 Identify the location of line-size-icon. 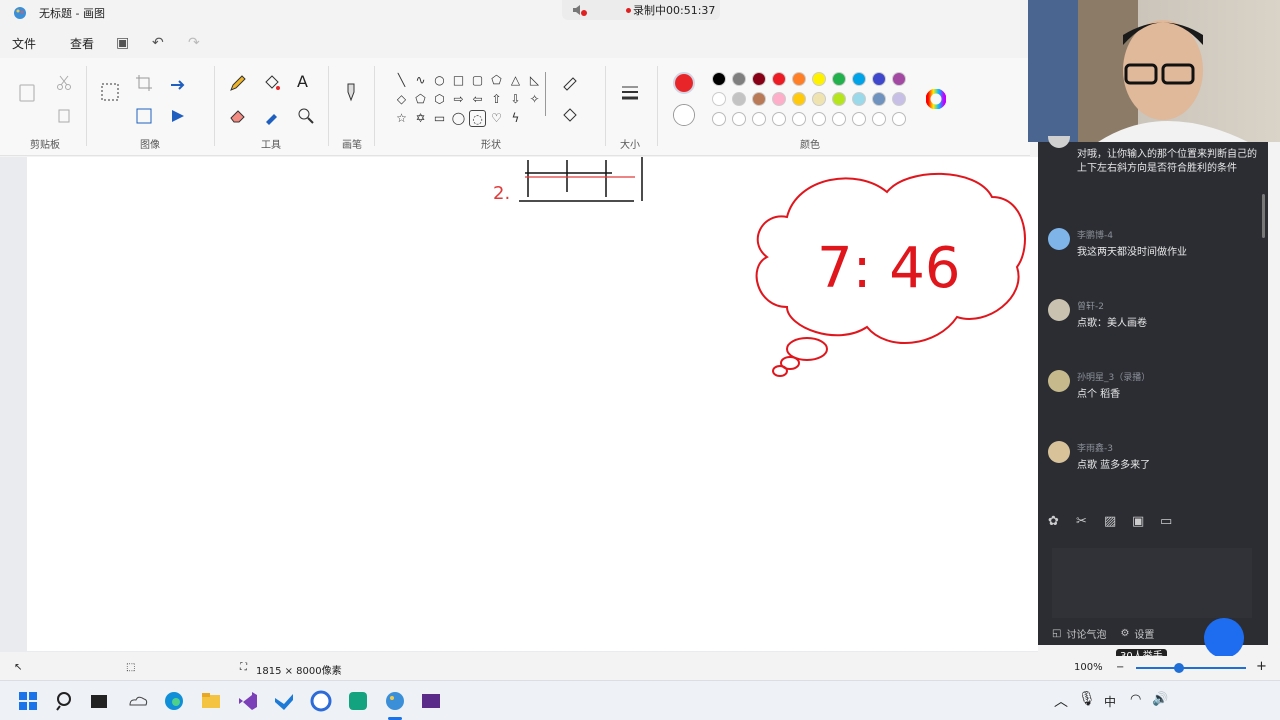
(630, 93).